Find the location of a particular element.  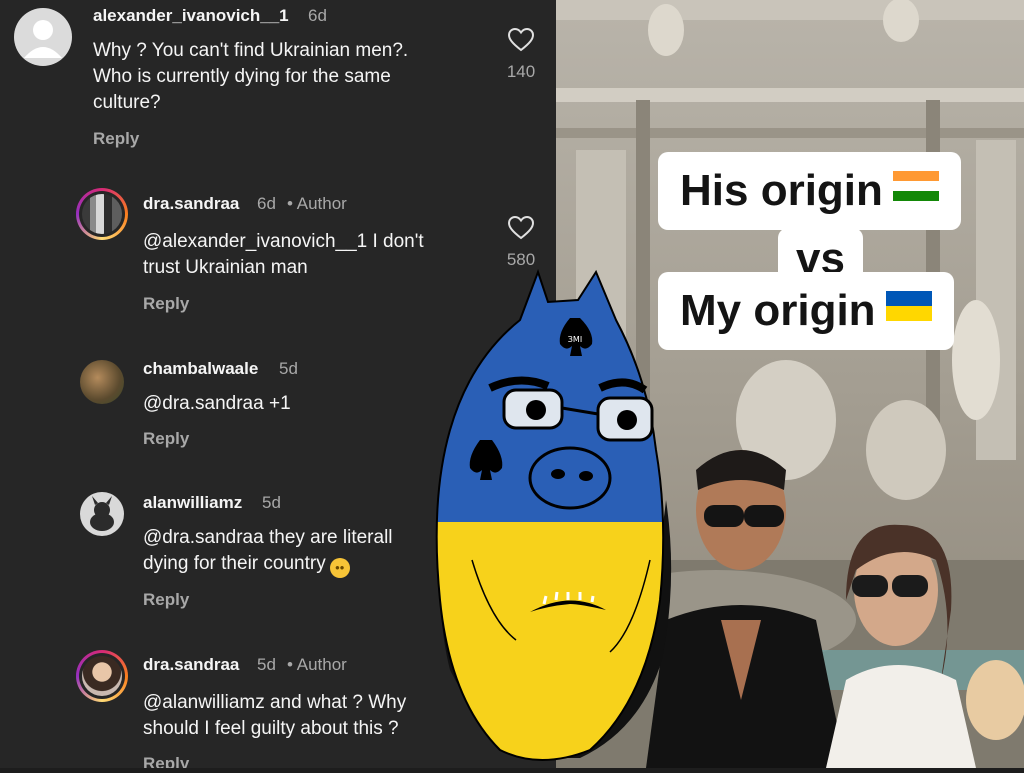

comment-text-line: Why ? You can't find Ukrainian men?. is located at coordinates (251, 50).